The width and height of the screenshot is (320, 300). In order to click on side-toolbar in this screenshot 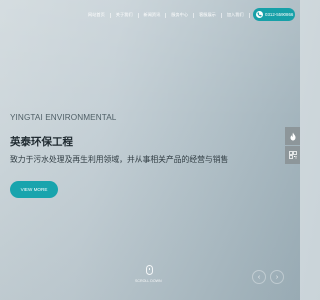, I will do `click(292, 145)`.